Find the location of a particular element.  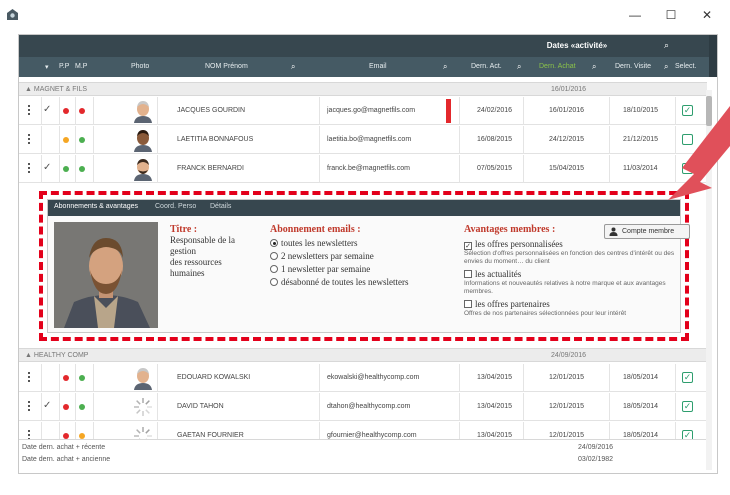

col-header-select: Select. is located at coordinates (685, 66).